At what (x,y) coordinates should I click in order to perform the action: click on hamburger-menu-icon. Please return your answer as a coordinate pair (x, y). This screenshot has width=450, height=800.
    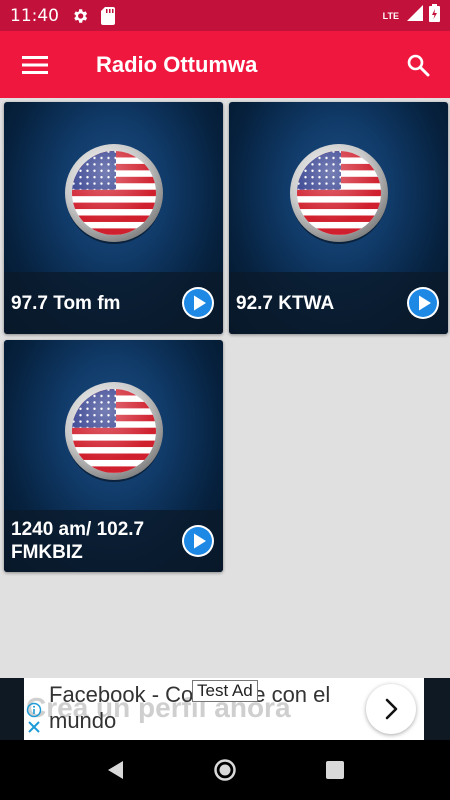
    Looking at the image, I should click on (35, 64).